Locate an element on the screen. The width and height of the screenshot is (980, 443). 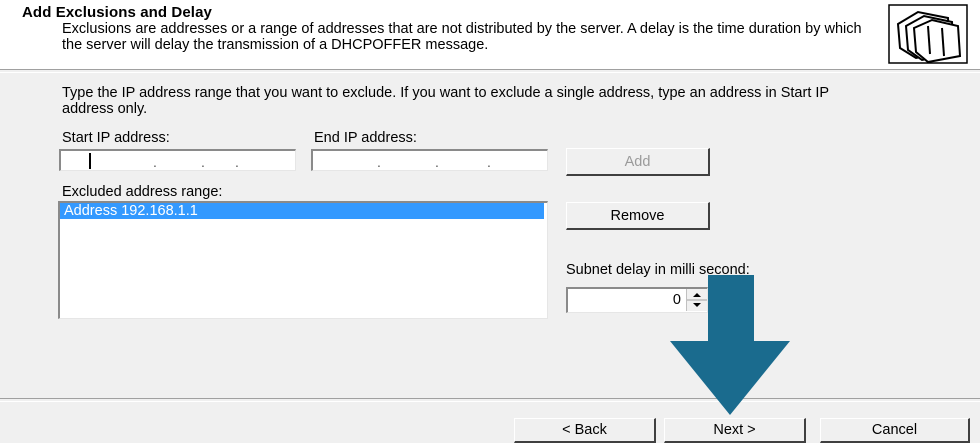
page-title: Add Exclusions and Delay is located at coordinates (117, 12).